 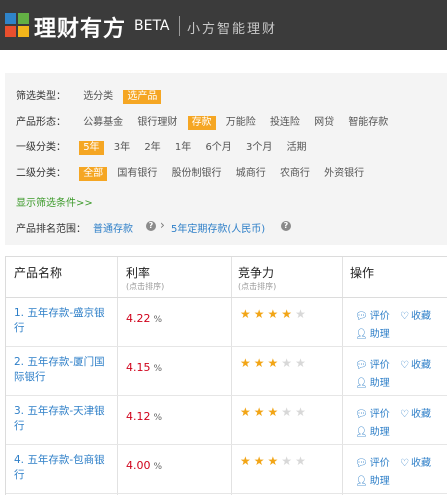 I want to click on brand-name: 理财有方, so click(x=80, y=27).